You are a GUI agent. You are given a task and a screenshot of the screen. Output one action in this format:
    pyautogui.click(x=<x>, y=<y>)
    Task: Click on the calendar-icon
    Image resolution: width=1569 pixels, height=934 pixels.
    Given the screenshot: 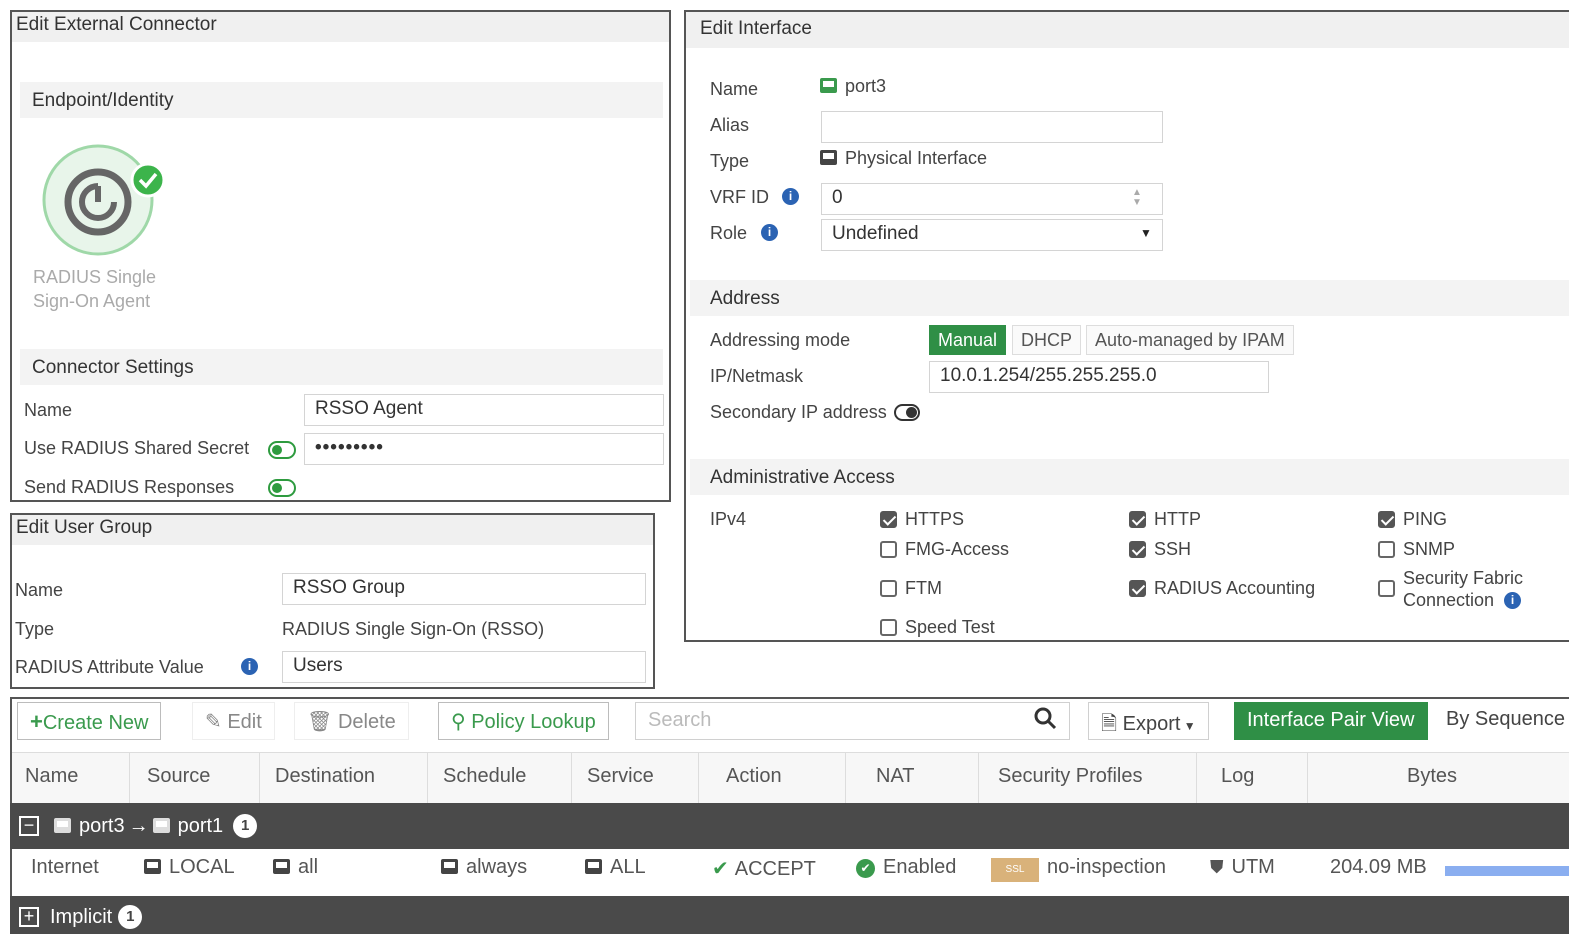 What is the action you would take?
    pyautogui.click(x=449, y=866)
    